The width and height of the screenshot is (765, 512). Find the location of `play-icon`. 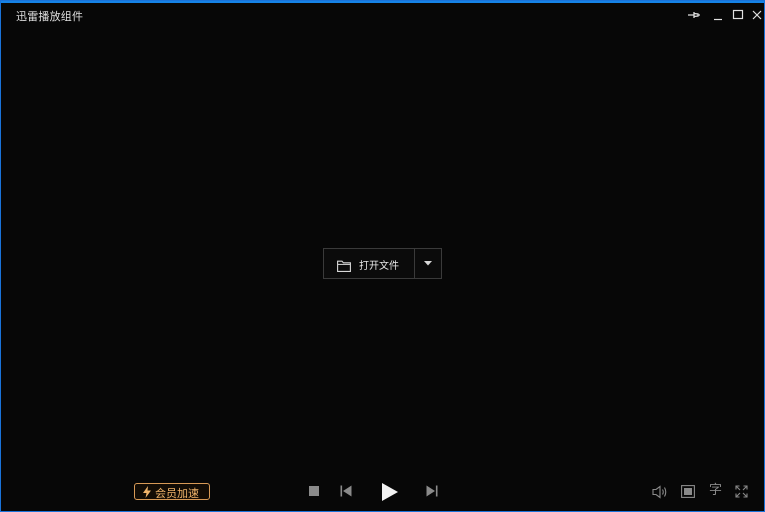

play-icon is located at coordinates (390, 492).